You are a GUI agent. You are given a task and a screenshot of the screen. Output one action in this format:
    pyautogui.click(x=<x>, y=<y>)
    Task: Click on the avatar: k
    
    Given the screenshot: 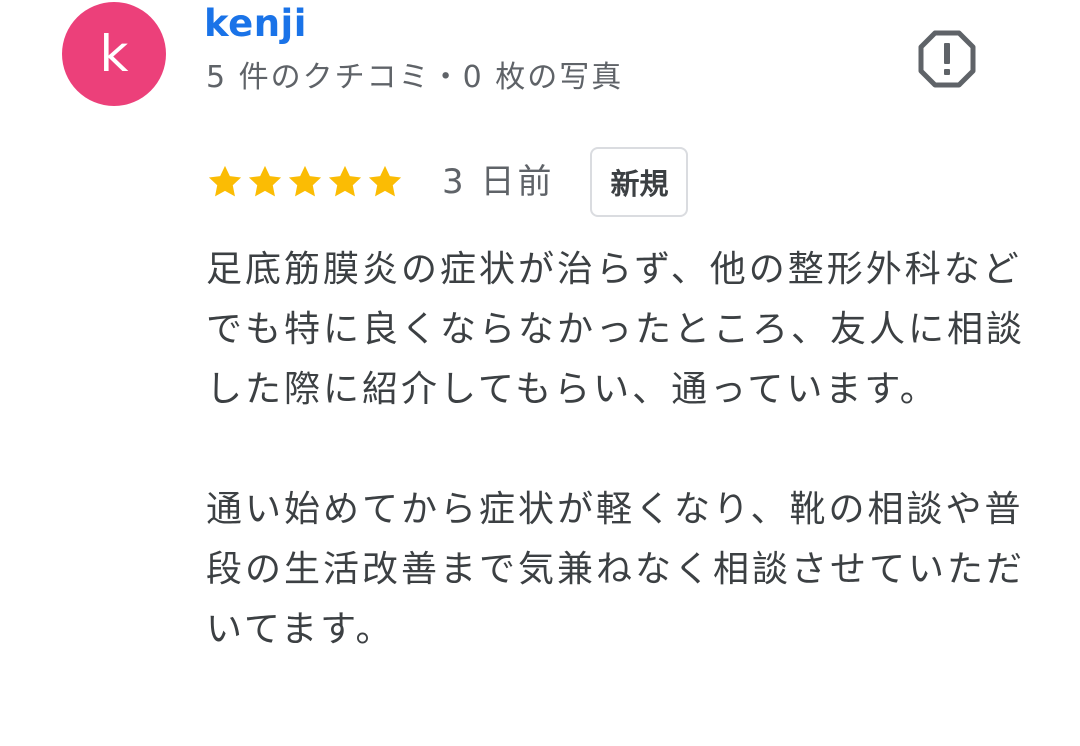 What is the action you would take?
    pyautogui.click(x=114, y=54)
    